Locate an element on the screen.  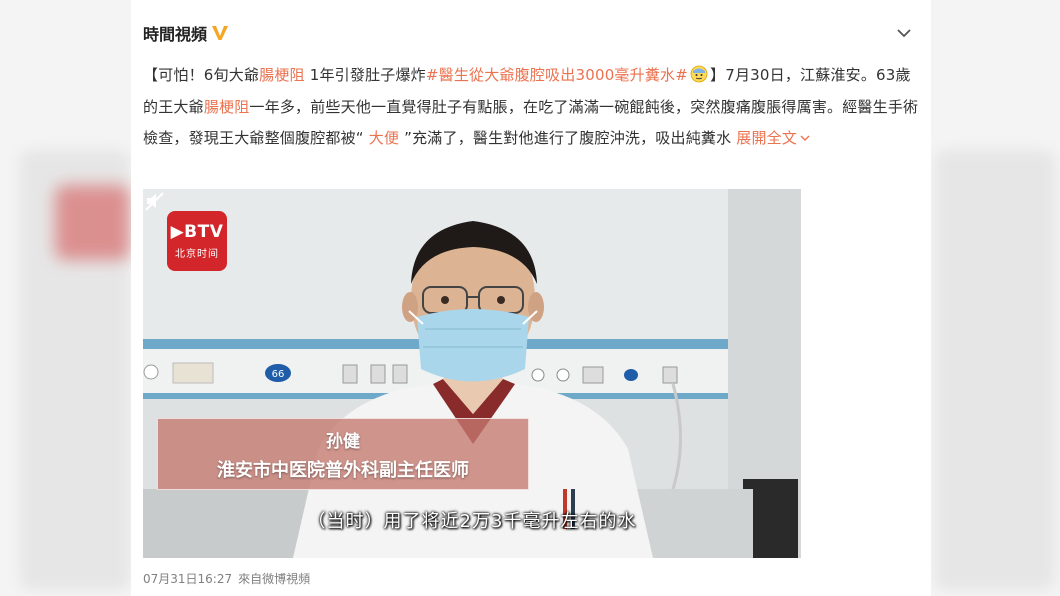
post-text-part: ”充滿了，醫生對他進行了腹腔沖洗，吸出純糞水 is located at coordinates (570, 138).